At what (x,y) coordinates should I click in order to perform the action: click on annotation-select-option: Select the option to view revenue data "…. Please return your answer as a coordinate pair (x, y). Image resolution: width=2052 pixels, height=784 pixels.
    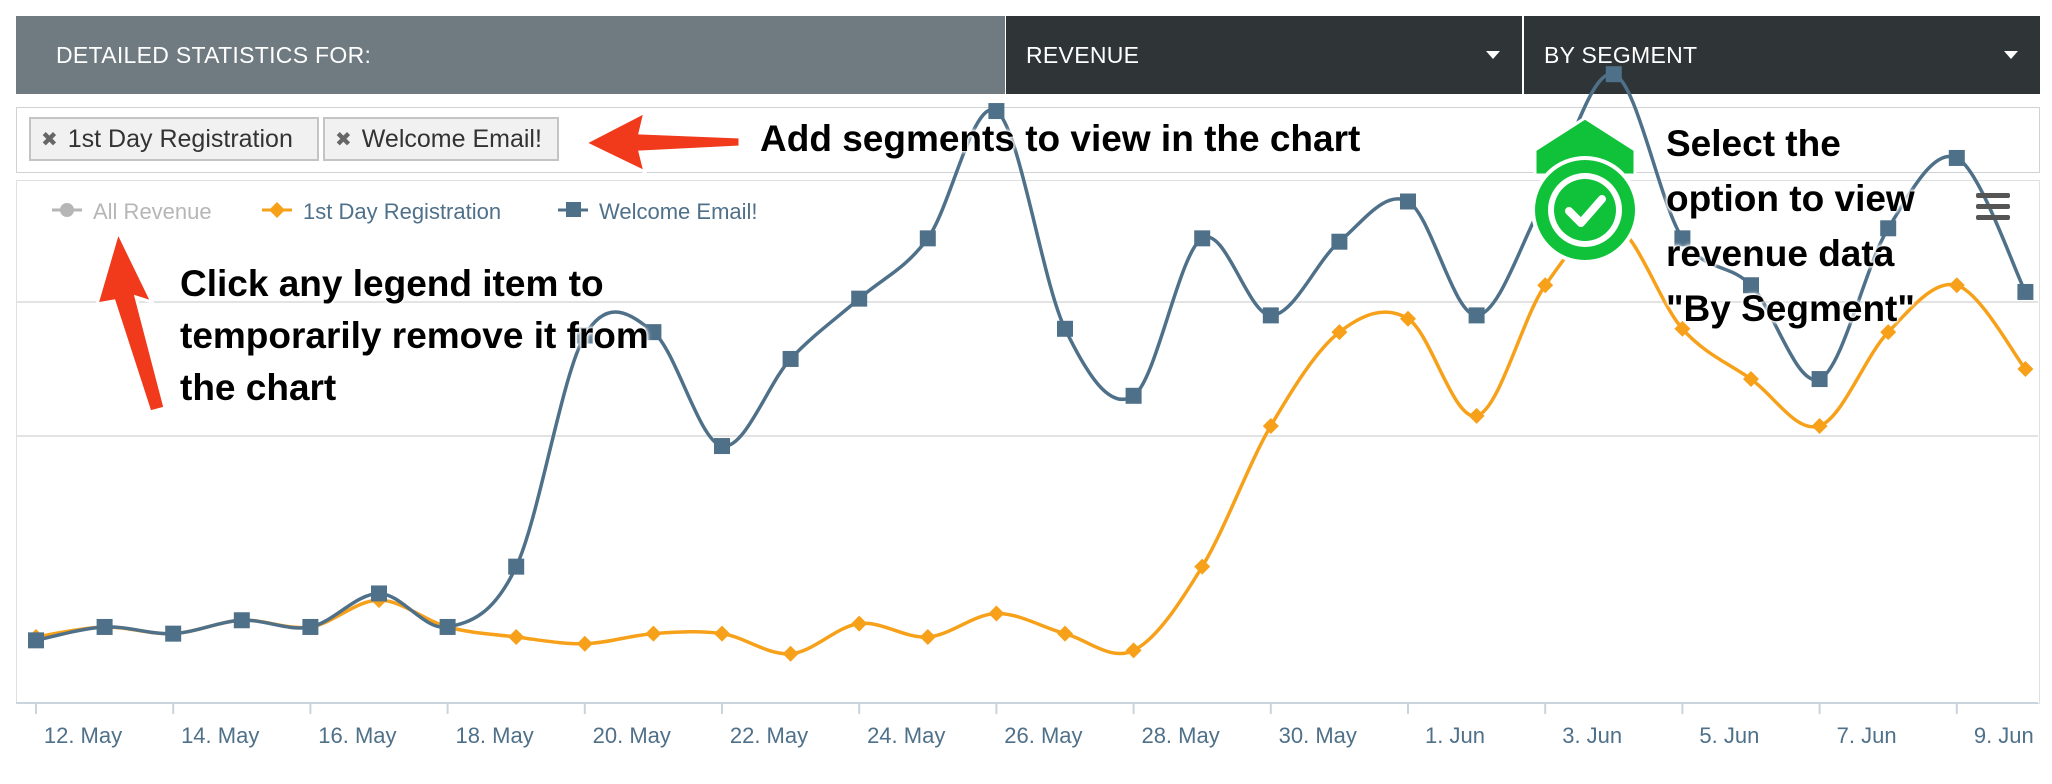
    Looking at the image, I should click on (1790, 226).